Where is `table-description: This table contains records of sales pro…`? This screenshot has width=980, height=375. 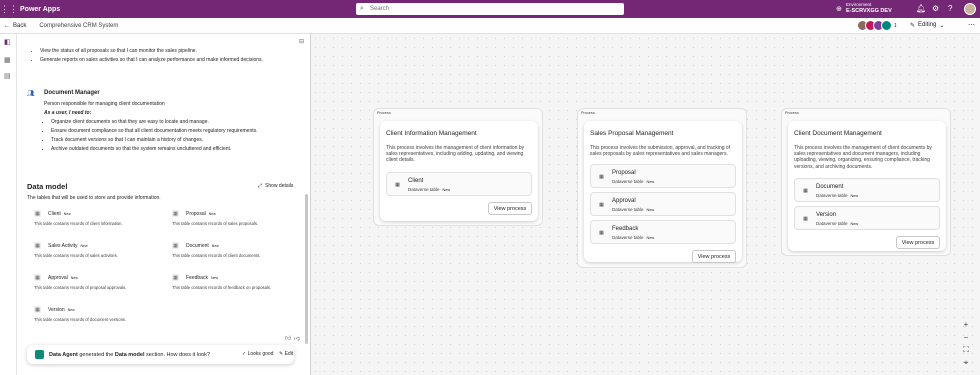 table-description: This table contains records of sales pro… is located at coordinates (215, 223).